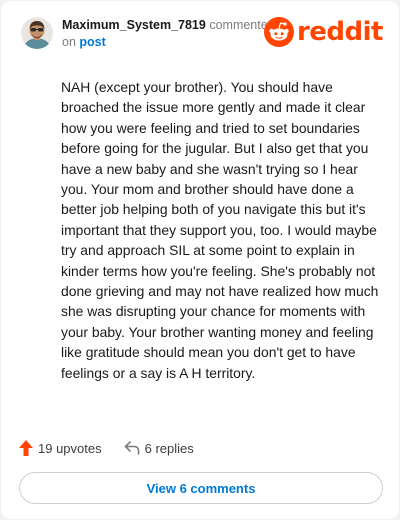 The image size is (400, 520). I want to click on reply-count: 6 replies, so click(169, 448).